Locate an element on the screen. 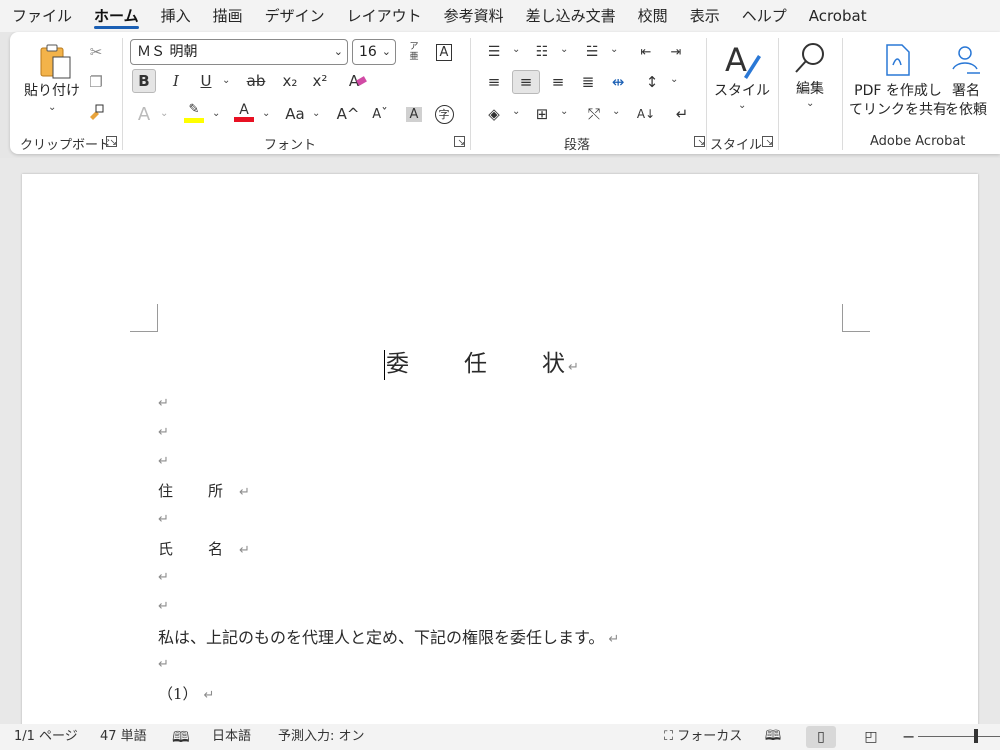 This screenshot has width=1000, height=750. focus-mode-button: ⛶ フォーカス is located at coordinates (703, 737).